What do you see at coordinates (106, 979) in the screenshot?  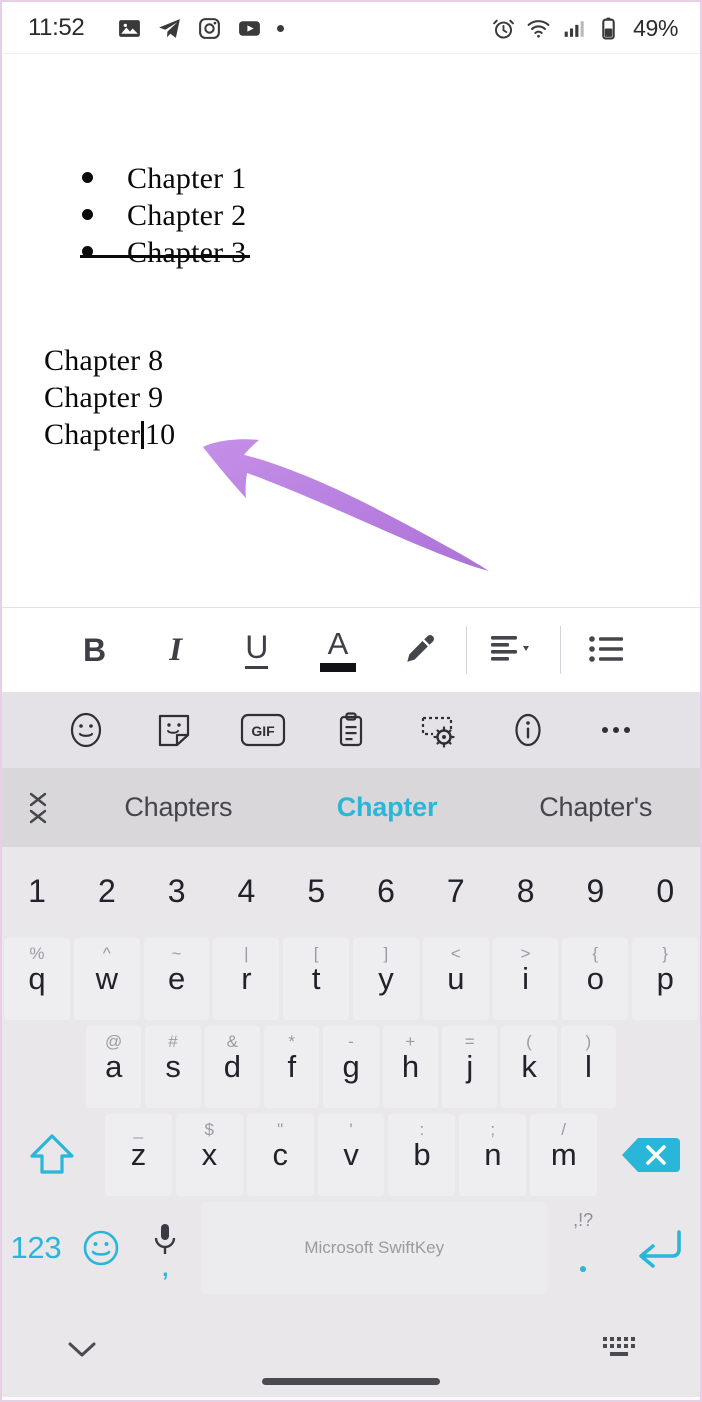 I see `key-w: ^ w` at bounding box center [106, 979].